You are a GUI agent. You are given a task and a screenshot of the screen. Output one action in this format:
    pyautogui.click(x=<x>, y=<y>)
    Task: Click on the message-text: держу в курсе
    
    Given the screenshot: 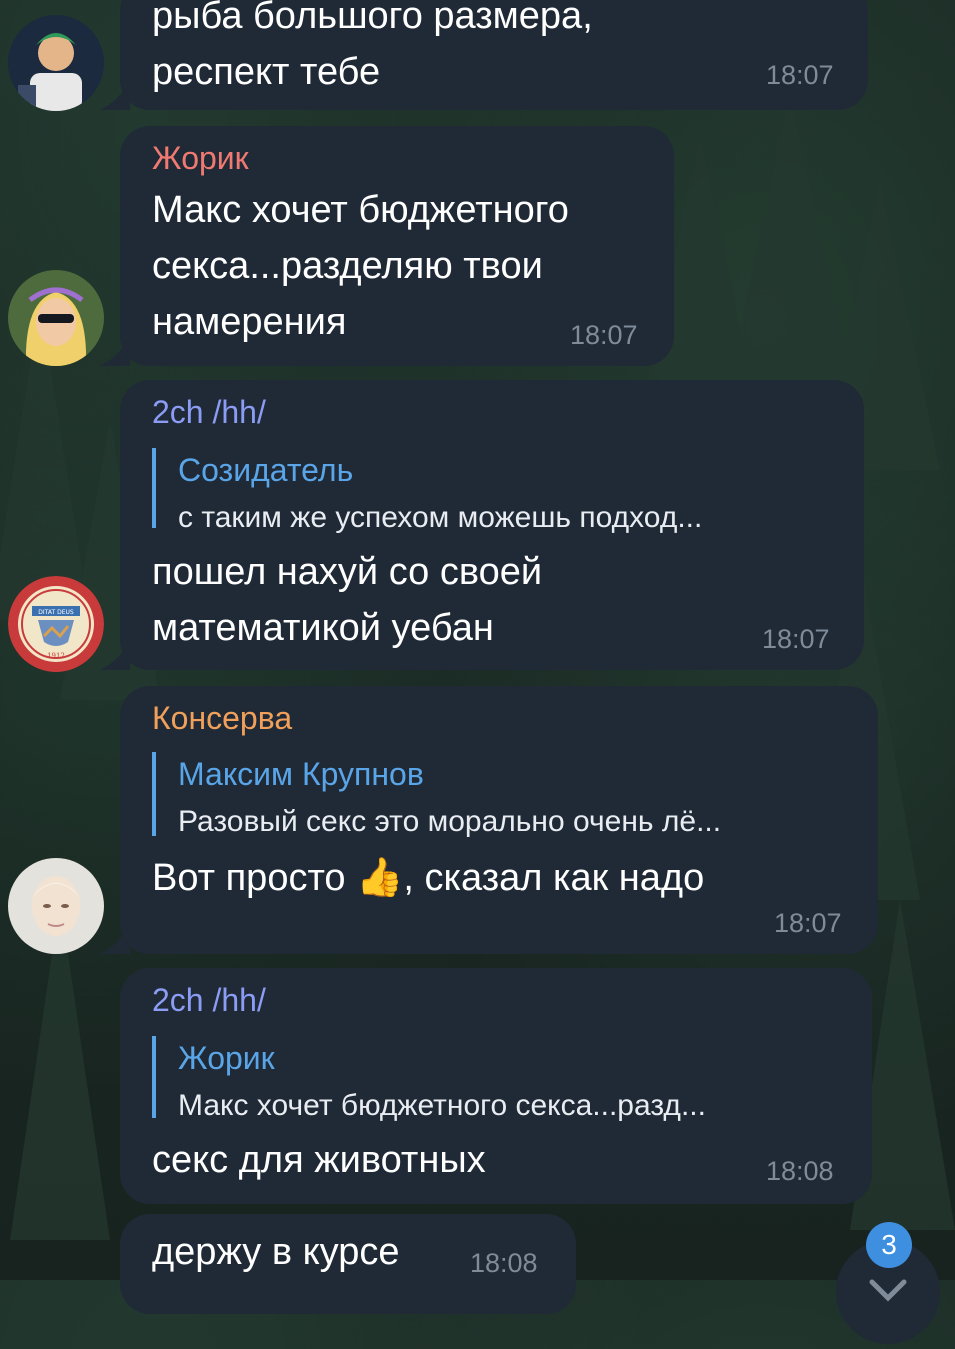 What is the action you would take?
    pyautogui.click(x=276, y=1252)
    